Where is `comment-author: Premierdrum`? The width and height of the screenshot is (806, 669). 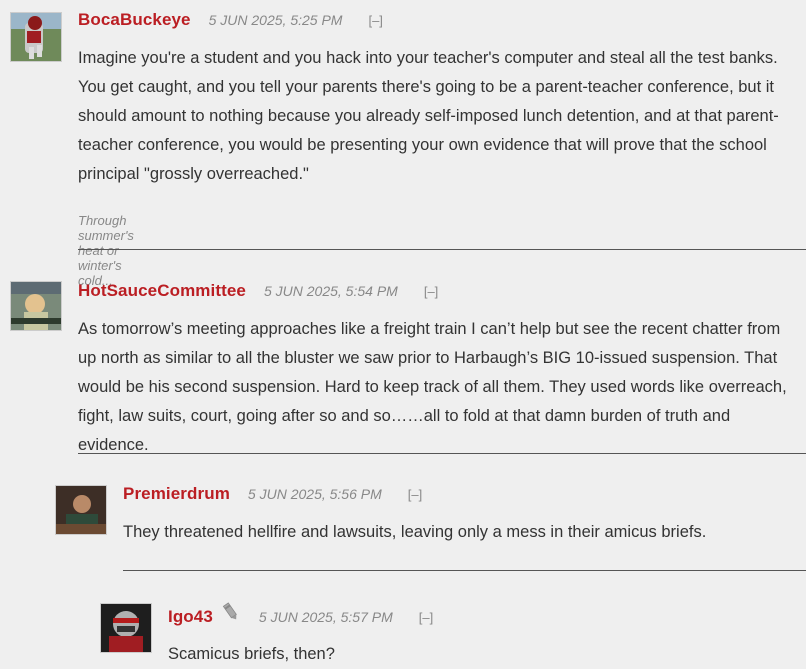 comment-author: Premierdrum is located at coordinates (176, 494).